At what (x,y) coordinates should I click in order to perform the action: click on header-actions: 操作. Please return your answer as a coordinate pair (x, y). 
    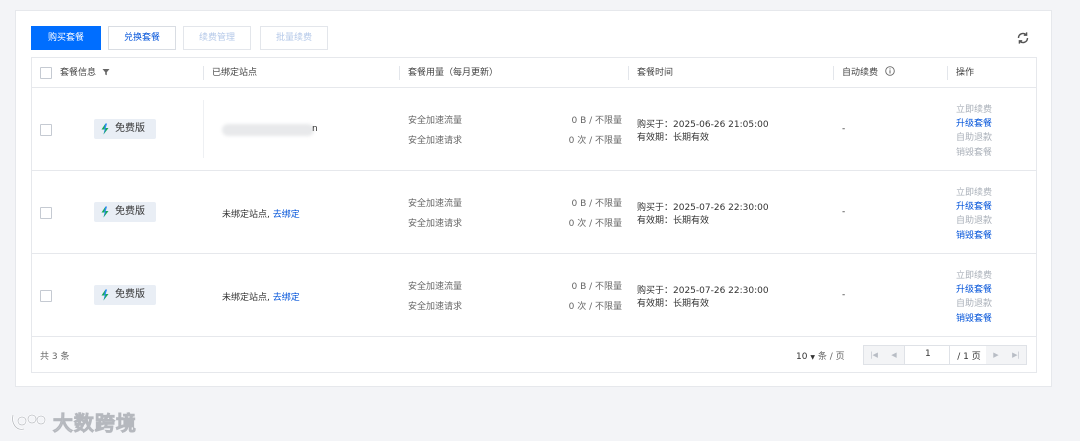
    Looking at the image, I should click on (965, 73).